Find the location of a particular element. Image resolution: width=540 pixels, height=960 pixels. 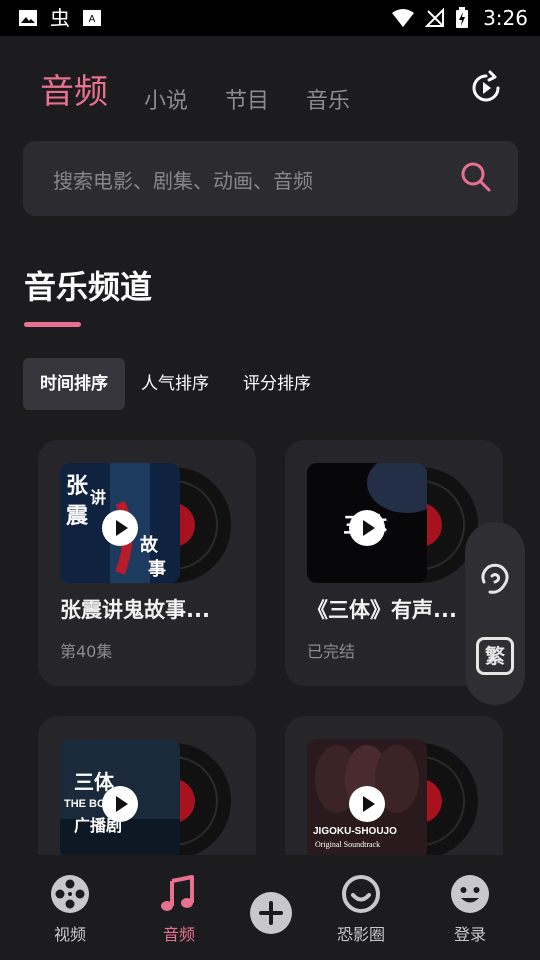

svg-text: 张 is located at coordinates (77, 486).